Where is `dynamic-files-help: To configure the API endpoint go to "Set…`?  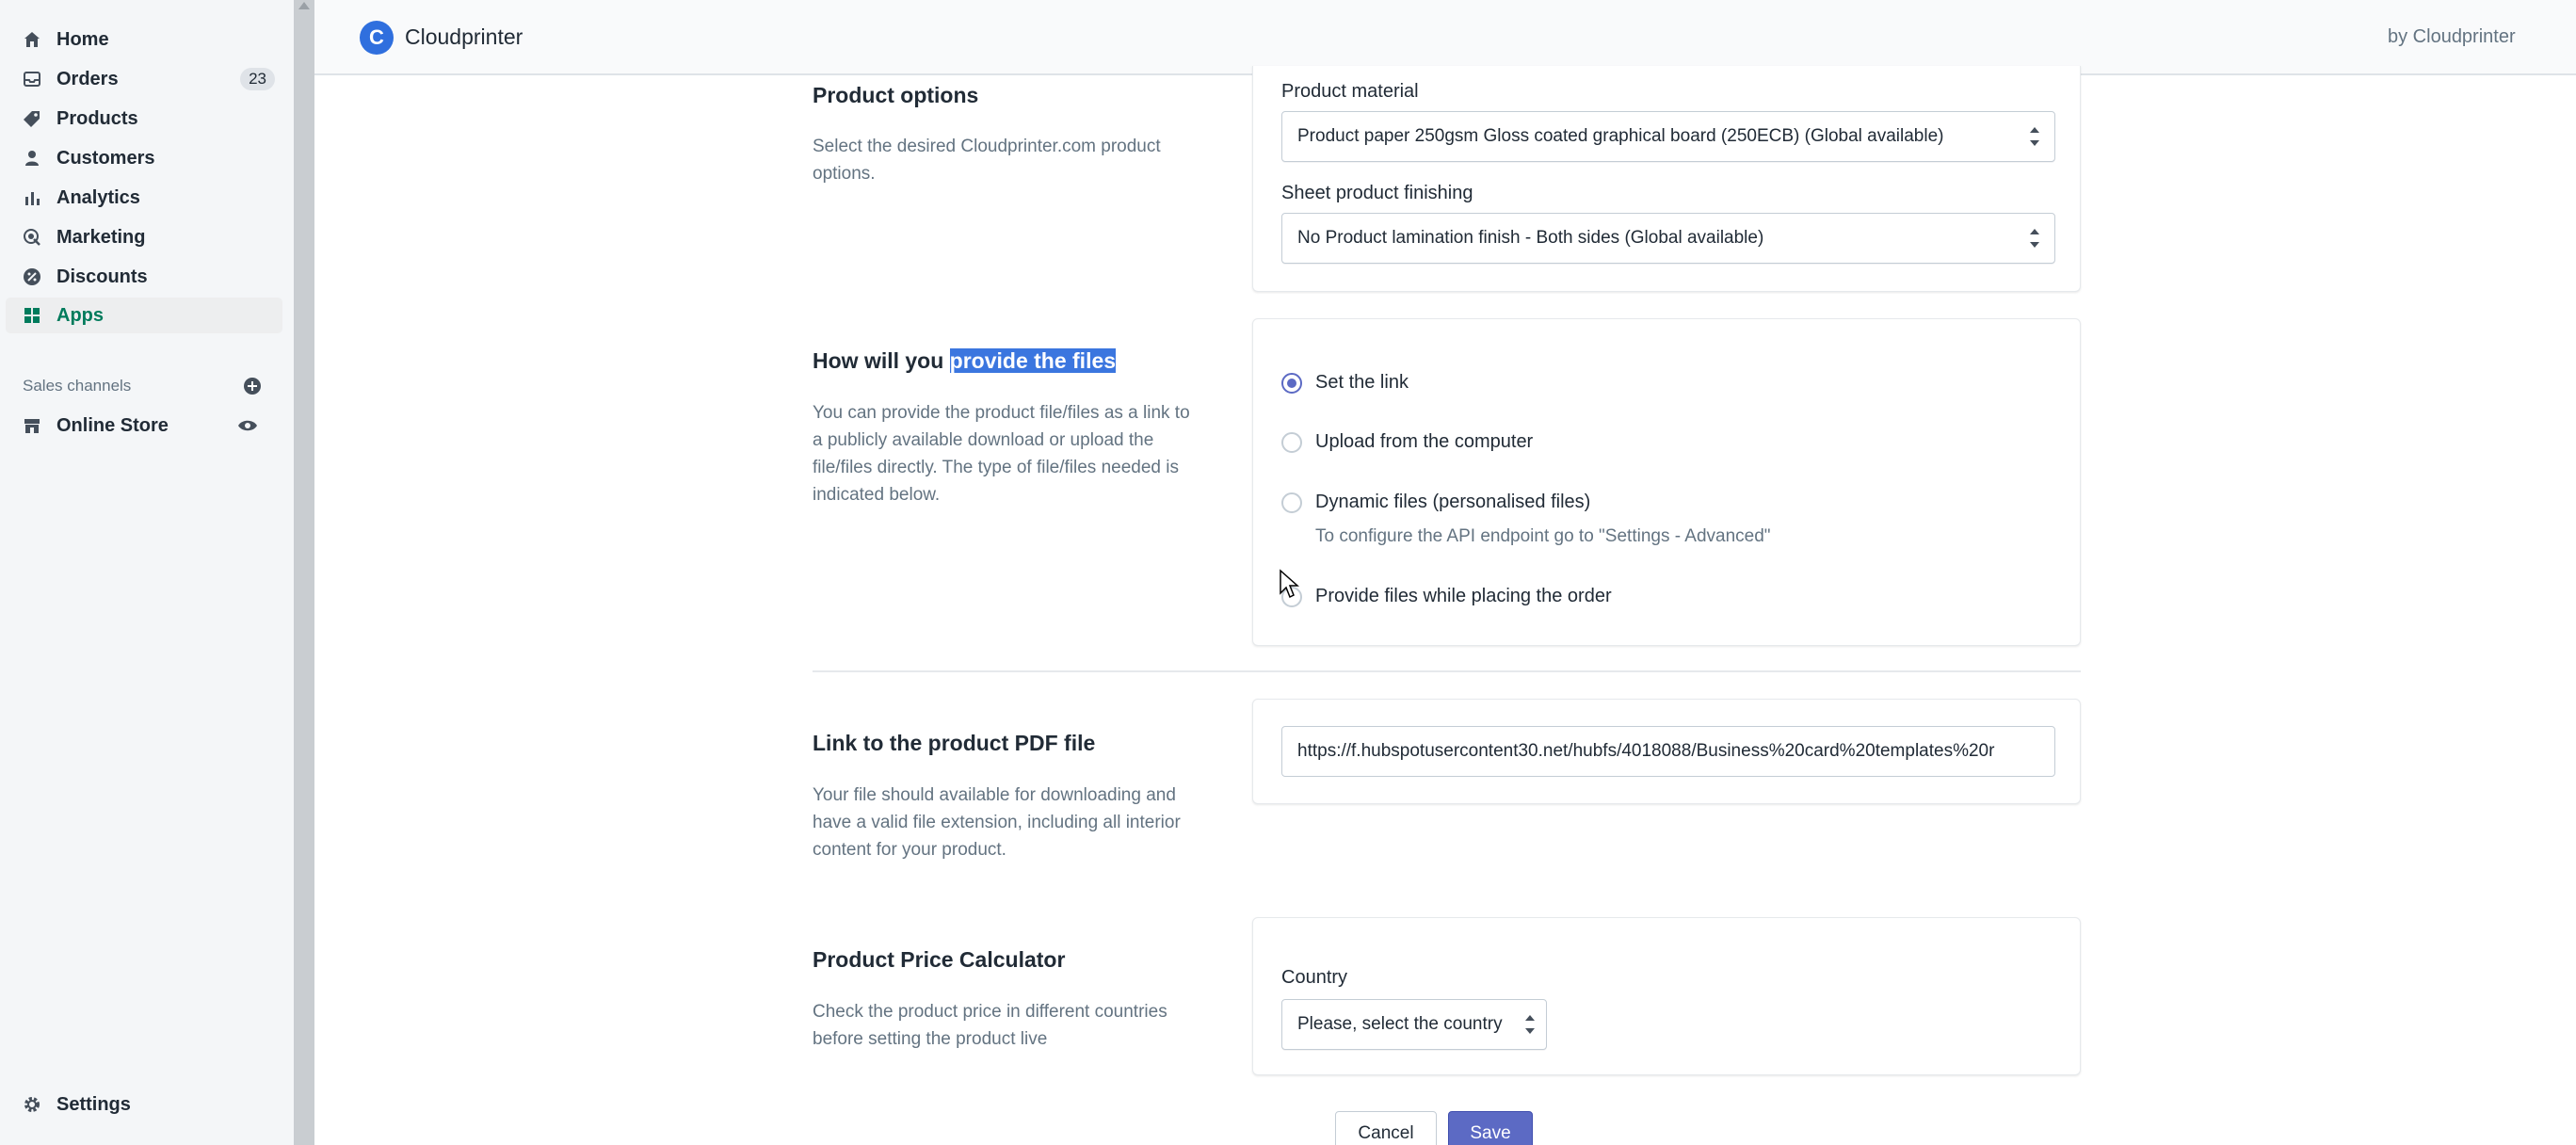 dynamic-files-help: To configure the API endpoint go to "Set… is located at coordinates (1543, 536).